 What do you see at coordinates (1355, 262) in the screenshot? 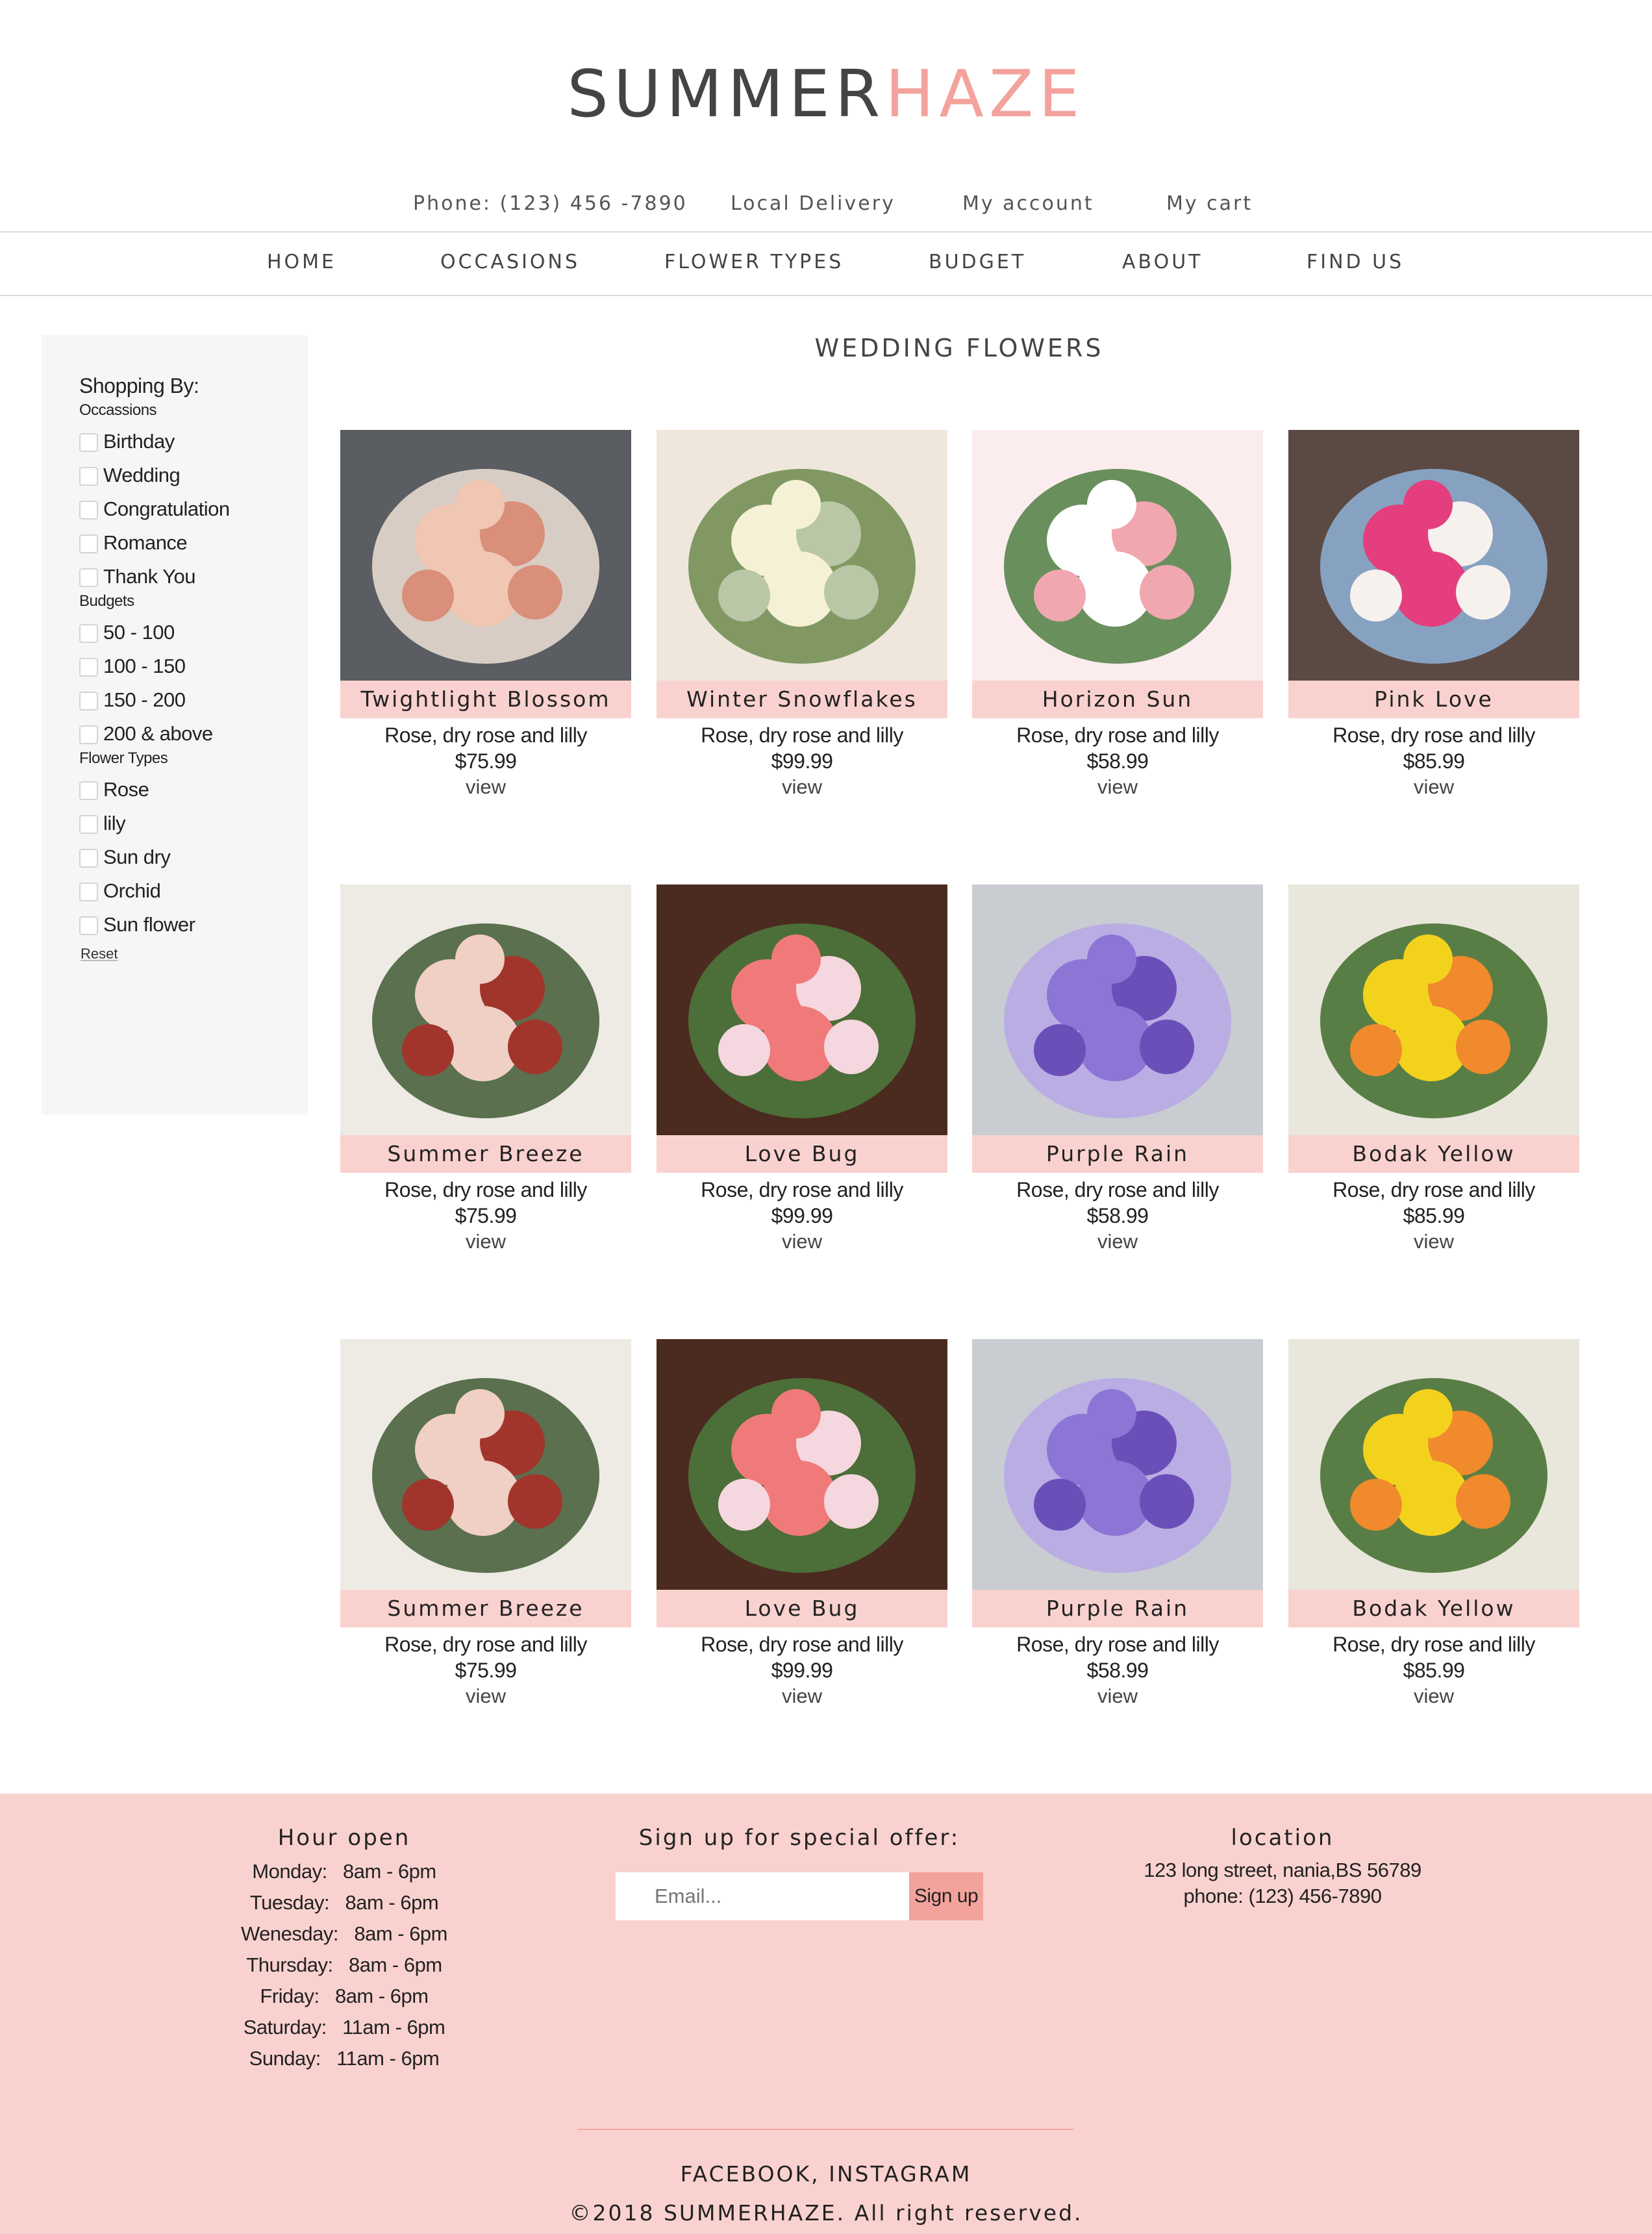
I see `nav-find-us: FIND US` at bounding box center [1355, 262].